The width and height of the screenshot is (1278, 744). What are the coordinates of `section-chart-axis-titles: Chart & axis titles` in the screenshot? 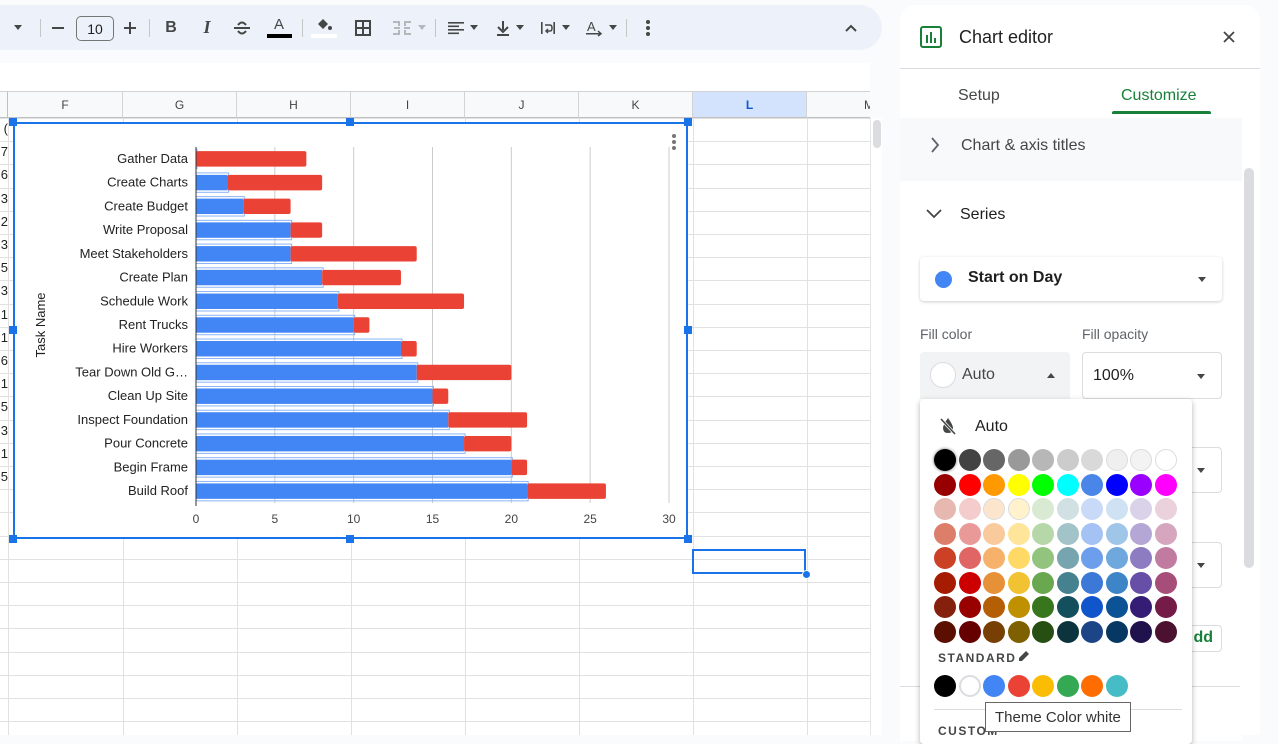 It's located at (1071, 149).